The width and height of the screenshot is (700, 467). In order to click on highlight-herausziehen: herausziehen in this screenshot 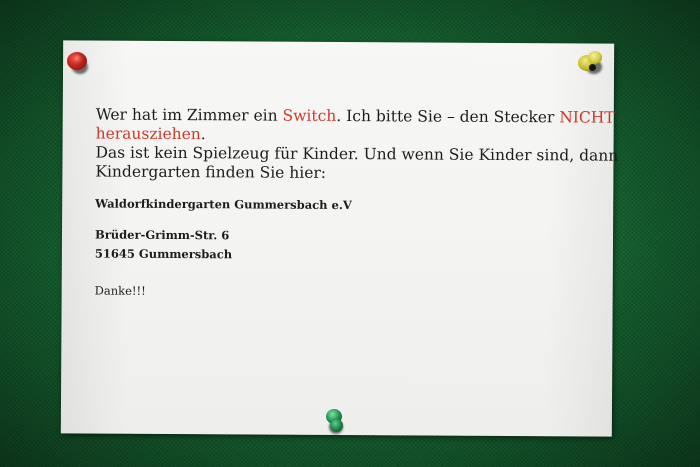, I will do `click(148, 134)`.